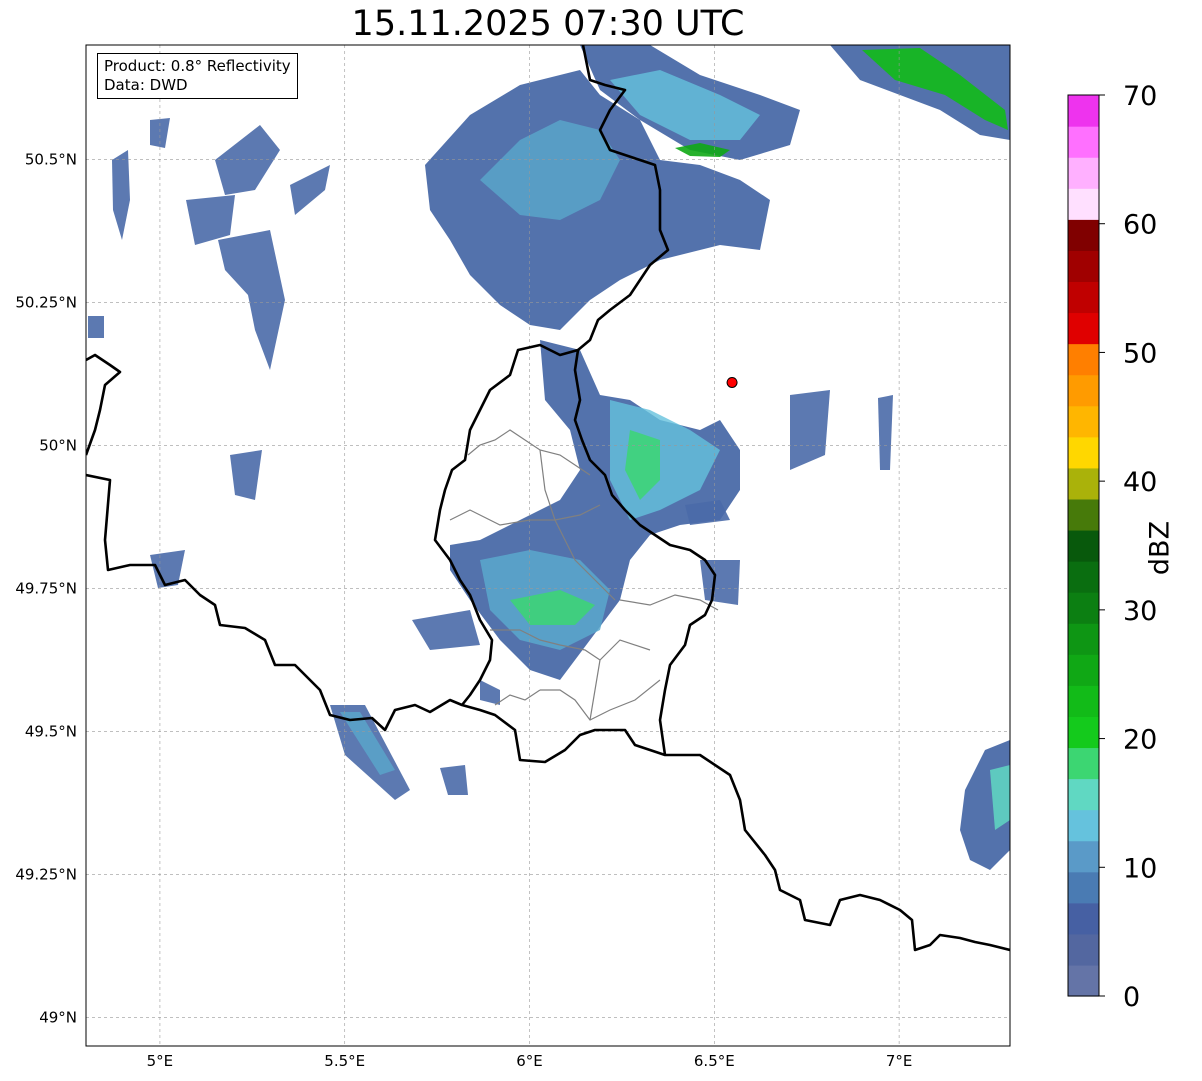 This screenshot has height=1081, width=1202. I want to click on lat-tick-label: 49°N, so click(58, 1017).